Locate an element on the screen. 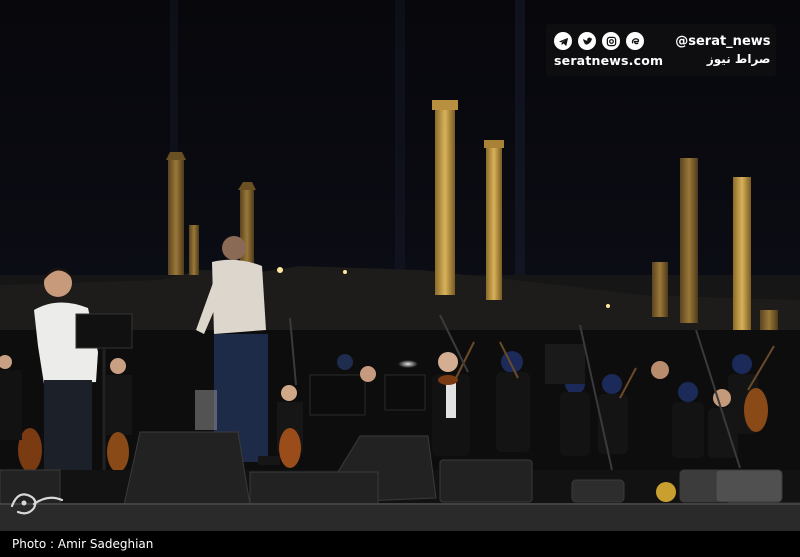 Image resolution: width=800 pixels, height=557 pixels. eitaa-icon is located at coordinates (635, 41).